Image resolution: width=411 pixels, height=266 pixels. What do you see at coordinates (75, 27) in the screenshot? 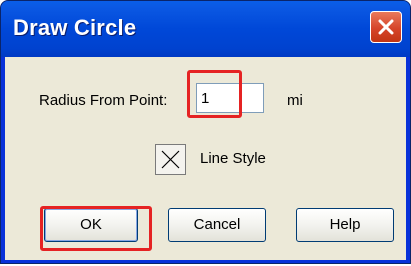
I see `dialog-title: Draw Circle` at bounding box center [75, 27].